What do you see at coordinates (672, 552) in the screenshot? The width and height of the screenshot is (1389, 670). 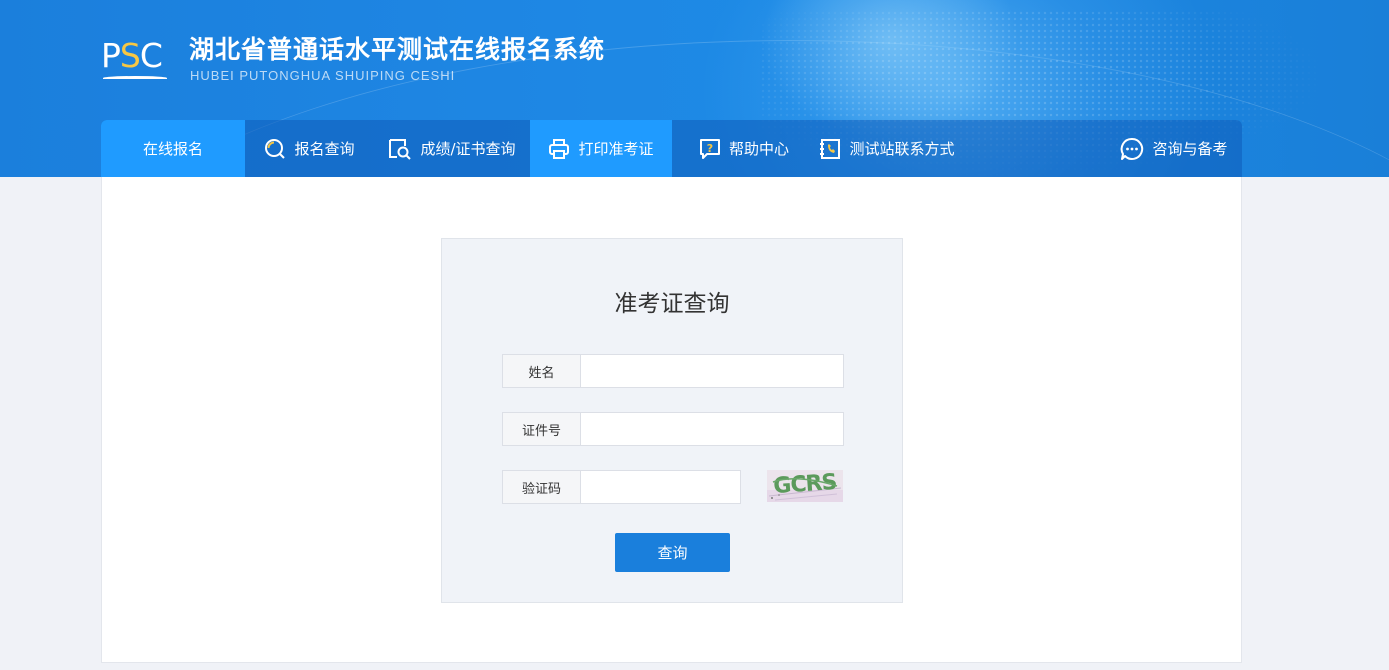 I see `query-button: 查询` at bounding box center [672, 552].